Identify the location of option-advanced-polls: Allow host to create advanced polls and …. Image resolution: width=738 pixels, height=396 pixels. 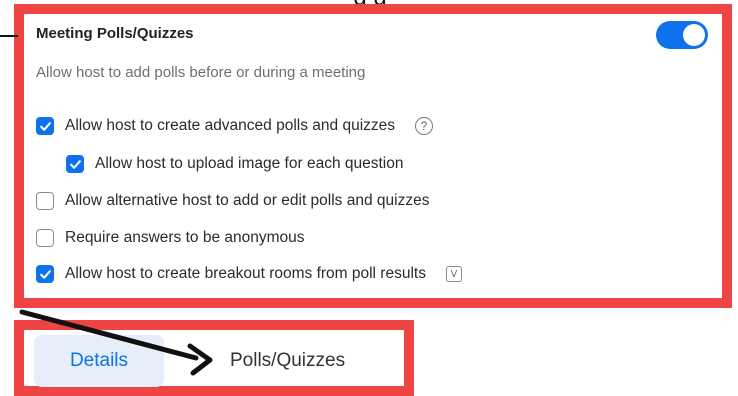
(235, 126).